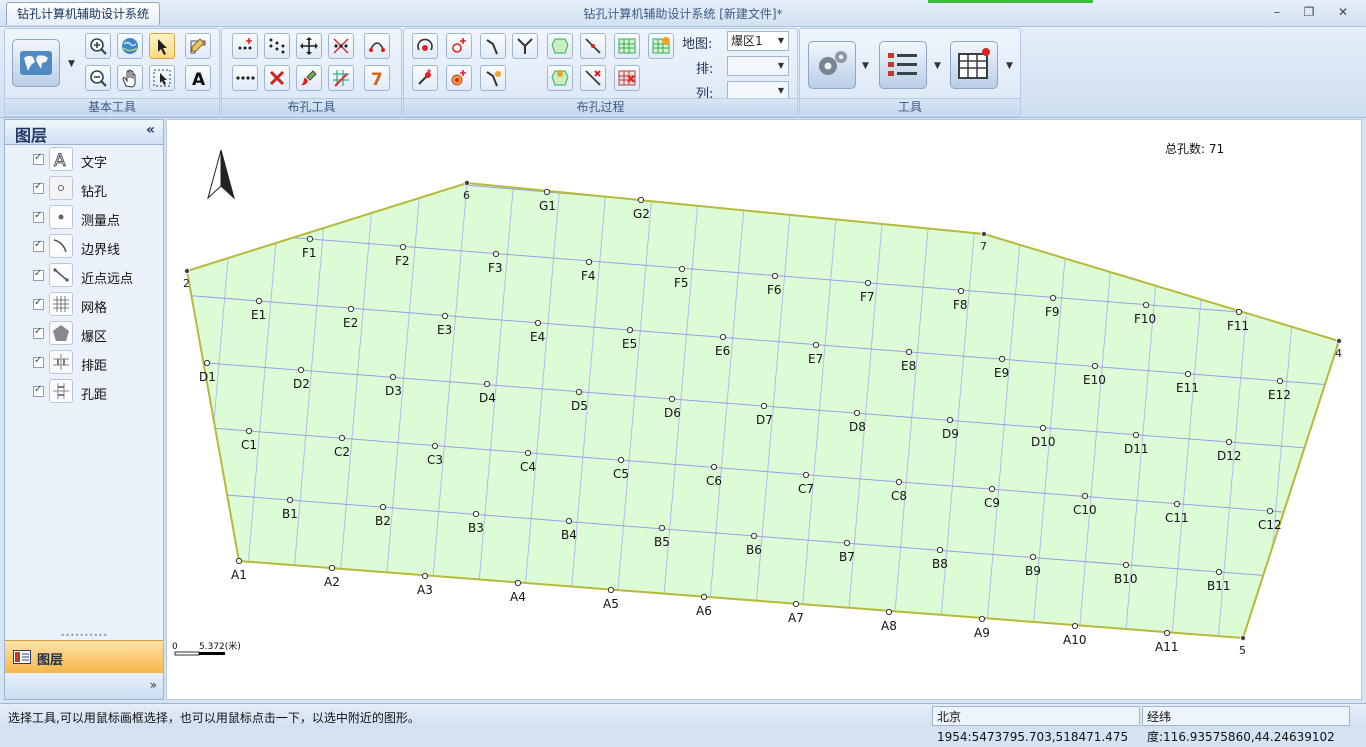  Describe the element at coordinates (150, 130) in the screenshot. I see `collapse-icon: «` at that location.